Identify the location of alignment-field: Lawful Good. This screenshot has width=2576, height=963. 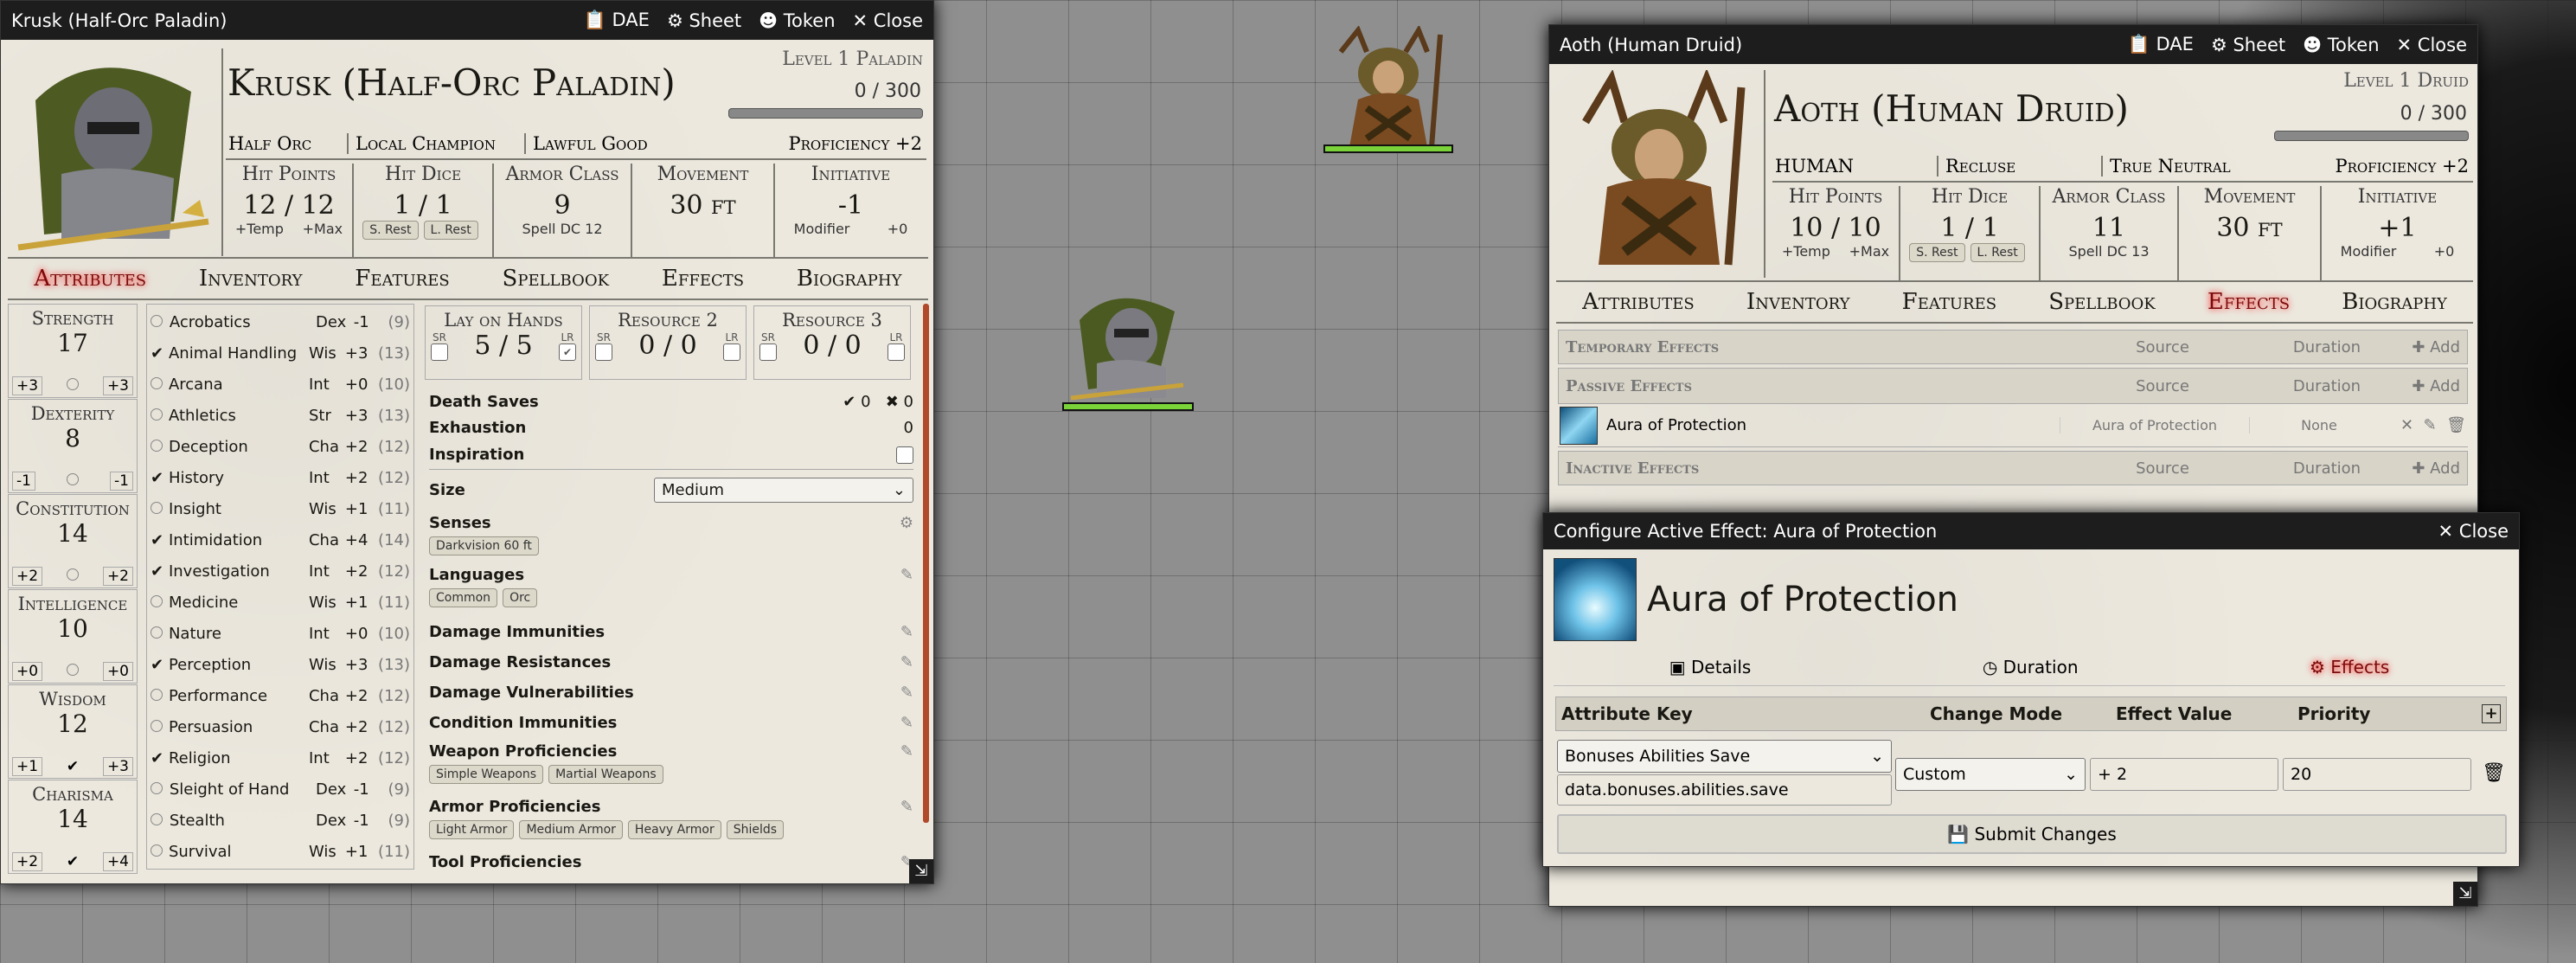
(610, 143).